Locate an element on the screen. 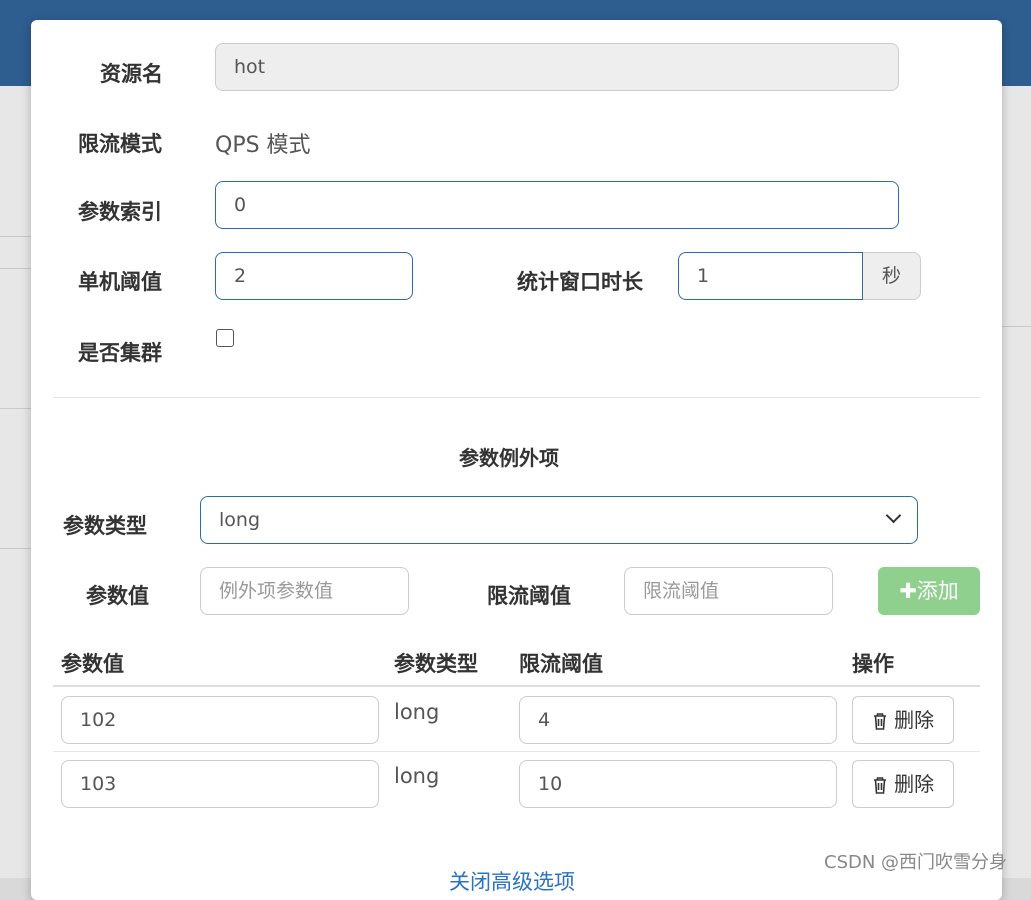 Image resolution: width=1031 pixels, height=900 pixels. col-header-action: 操作 is located at coordinates (873, 664).